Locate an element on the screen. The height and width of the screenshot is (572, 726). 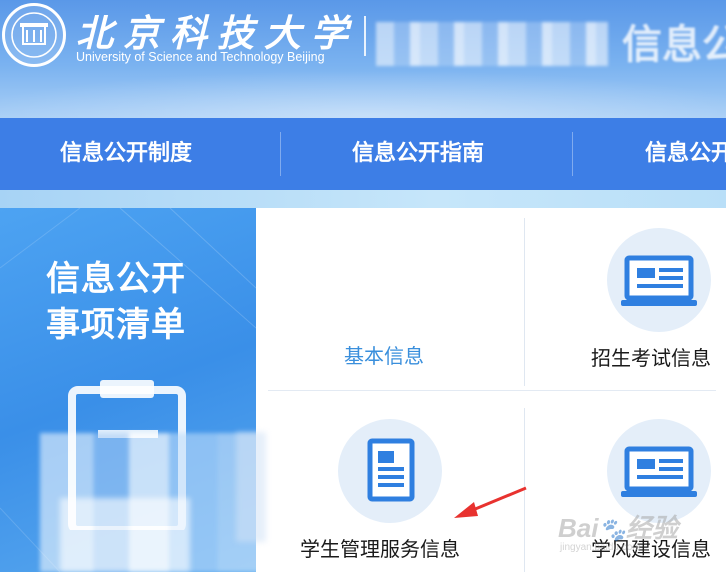
document-icon is located at coordinates (391, 470).